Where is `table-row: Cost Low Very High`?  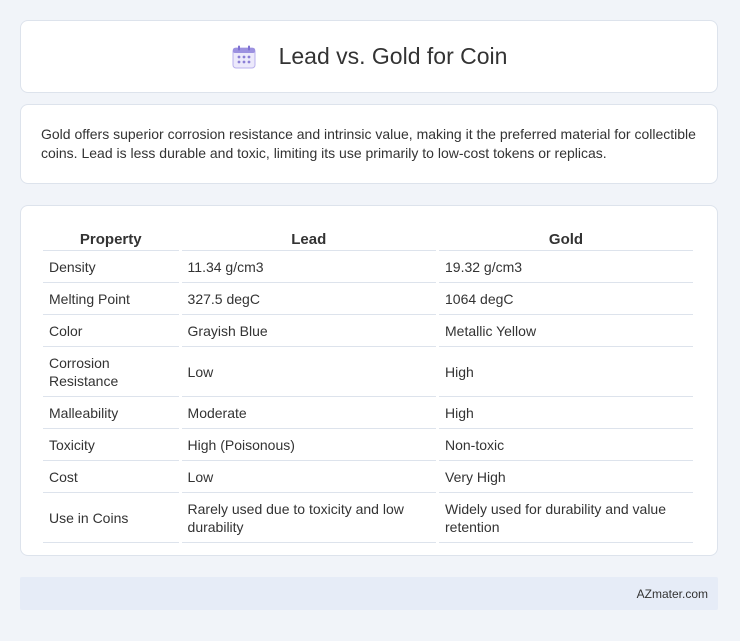 table-row: Cost Low Very High is located at coordinates (368, 477).